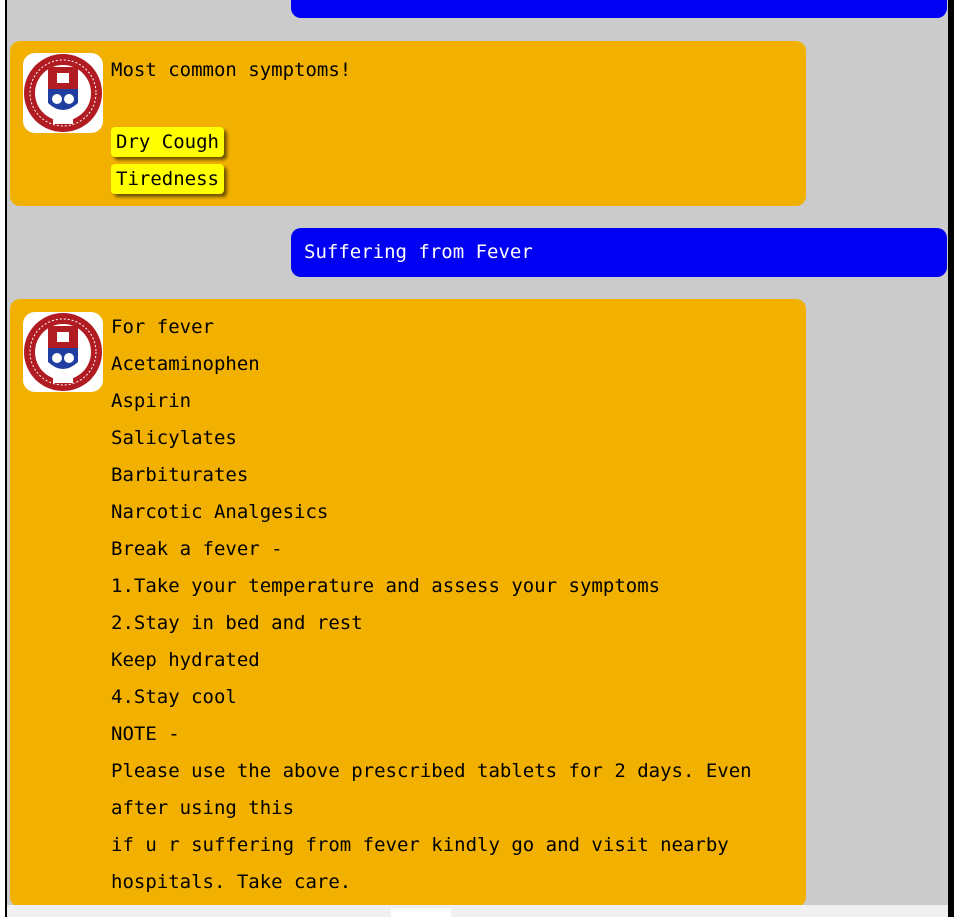 This screenshot has height=917, width=955. What do you see at coordinates (174, 438) in the screenshot?
I see `fever-advice-line: Salicylates` at bounding box center [174, 438].